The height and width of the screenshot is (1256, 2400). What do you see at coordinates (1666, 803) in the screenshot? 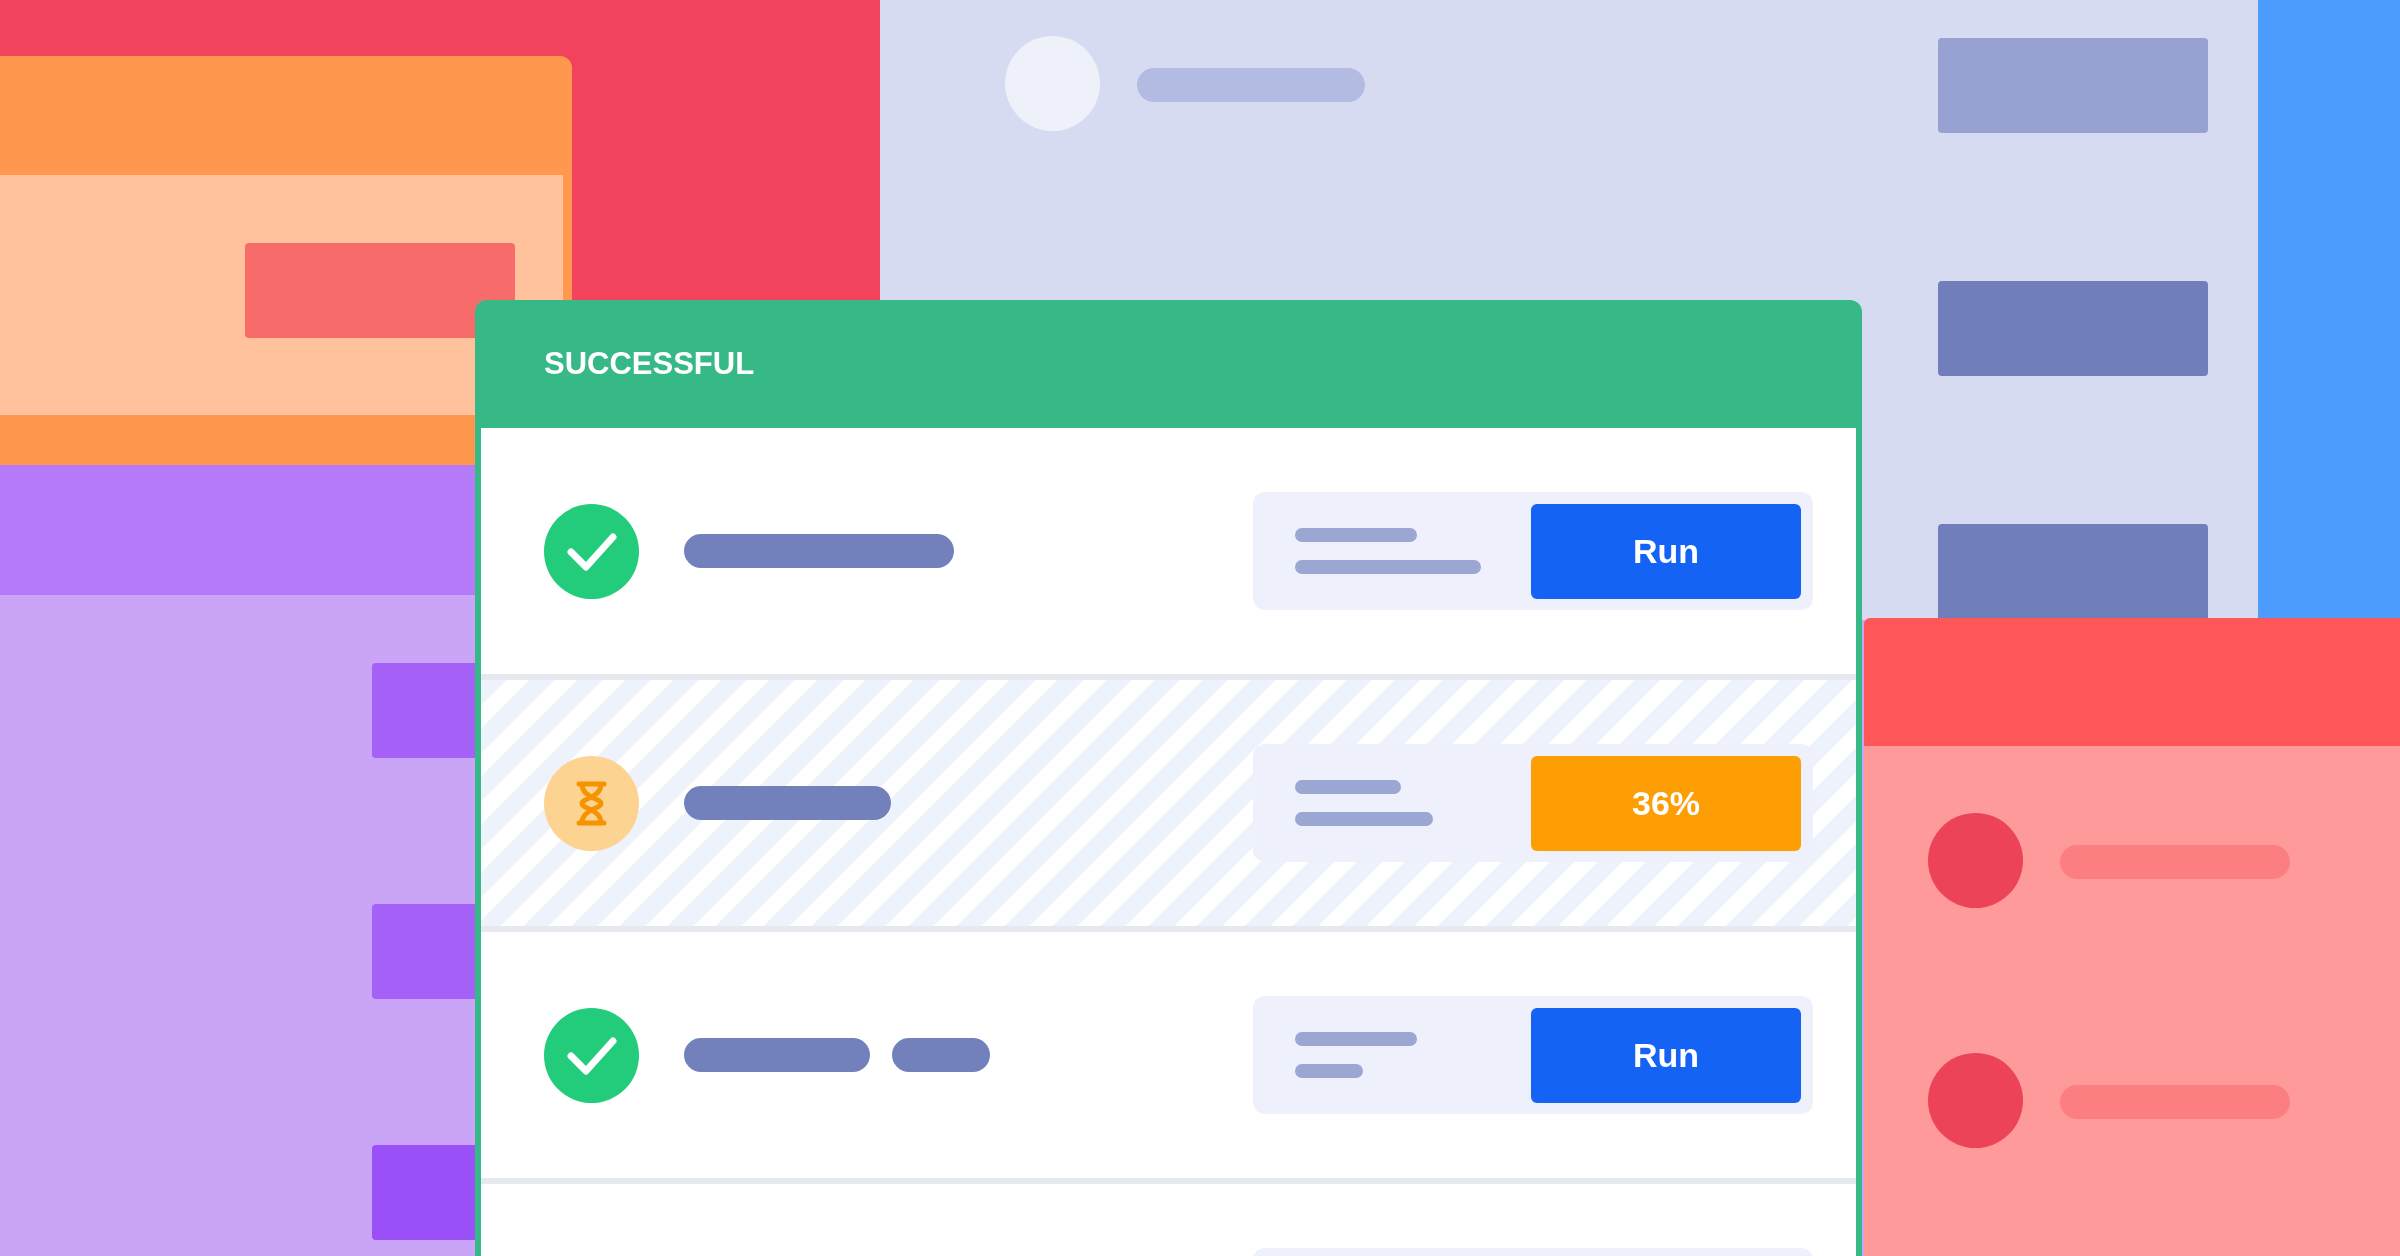
I see `progress-indicator: 36%` at bounding box center [1666, 803].